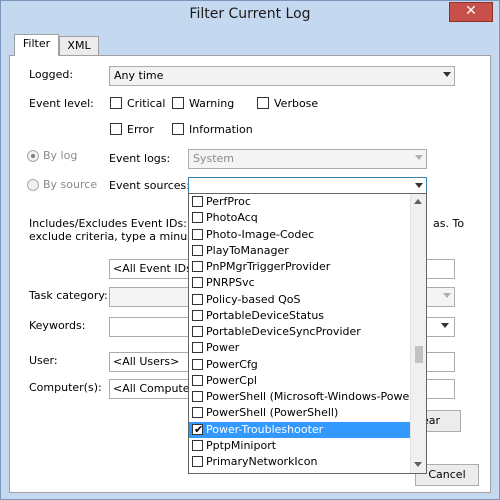  Describe the element at coordinates (140, 129) in the screenshot. I see `error-label: Error` at that location.